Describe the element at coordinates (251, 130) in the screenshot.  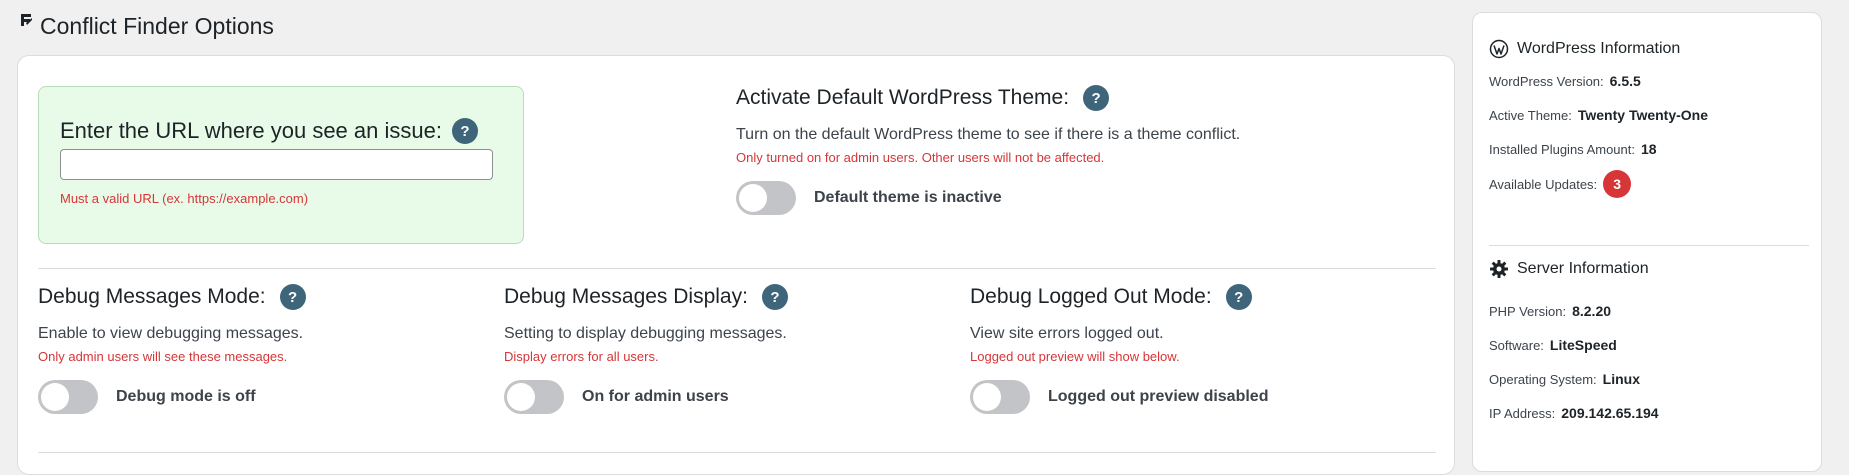
I see `url-label-text: Enter the URL where you see an issue:` at that location.